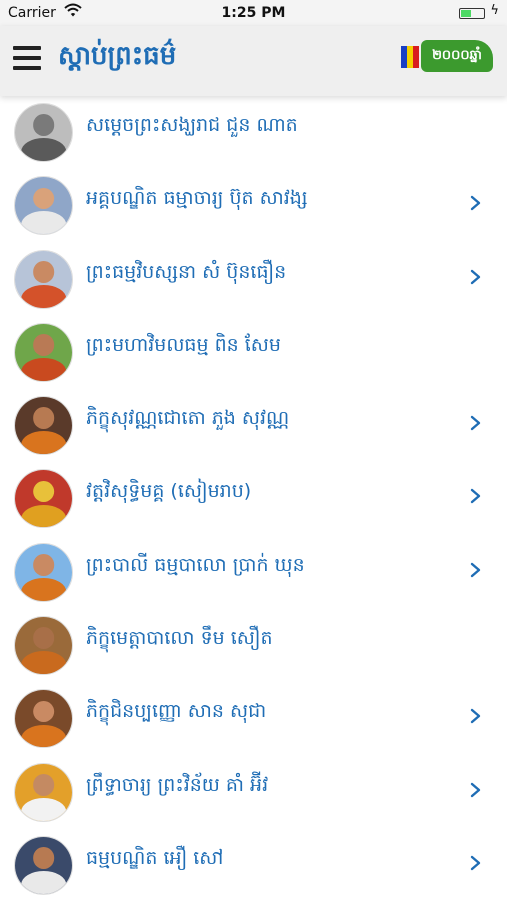  Describe the element at coordinates (197, 198) in the screenshot. I see `list-item-label: អគ្គបណ្ឌិត ធម្មាចារ្យ ប៊ុត សាវង្ស` at that location.